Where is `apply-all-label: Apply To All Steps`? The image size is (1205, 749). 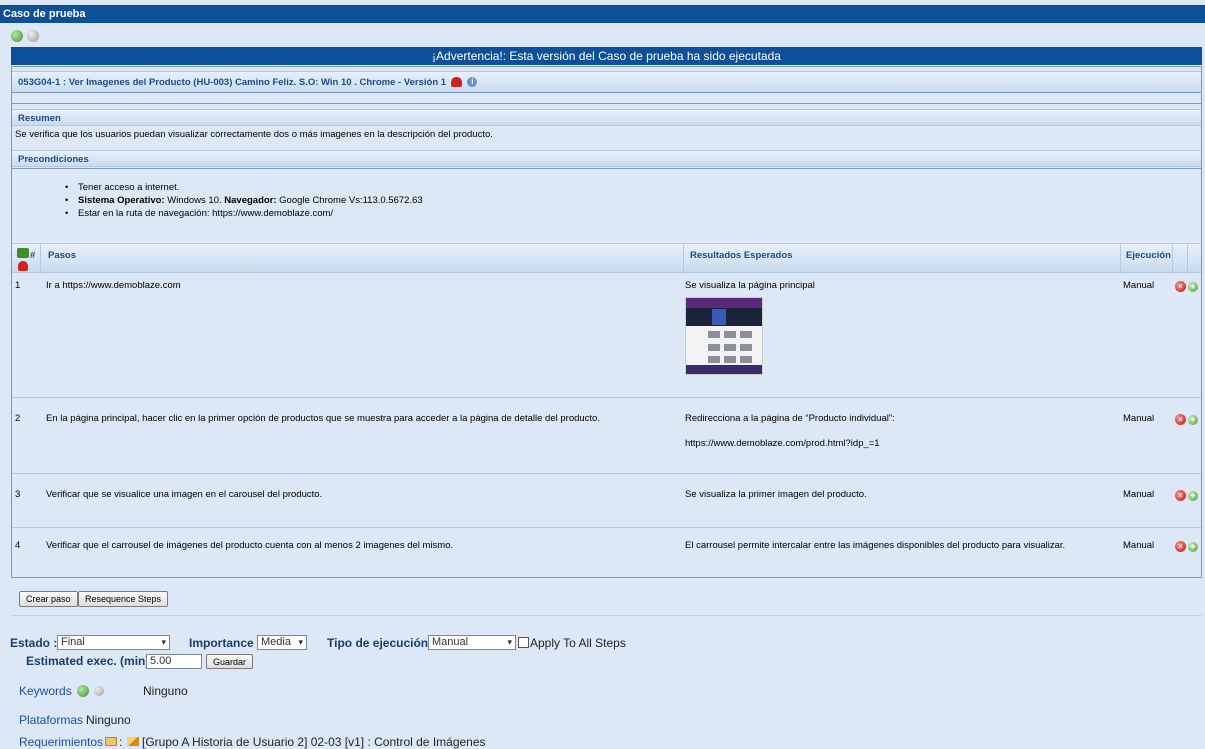 apply-all-label: Apply To All Steps is located at coordinates (578, 643).